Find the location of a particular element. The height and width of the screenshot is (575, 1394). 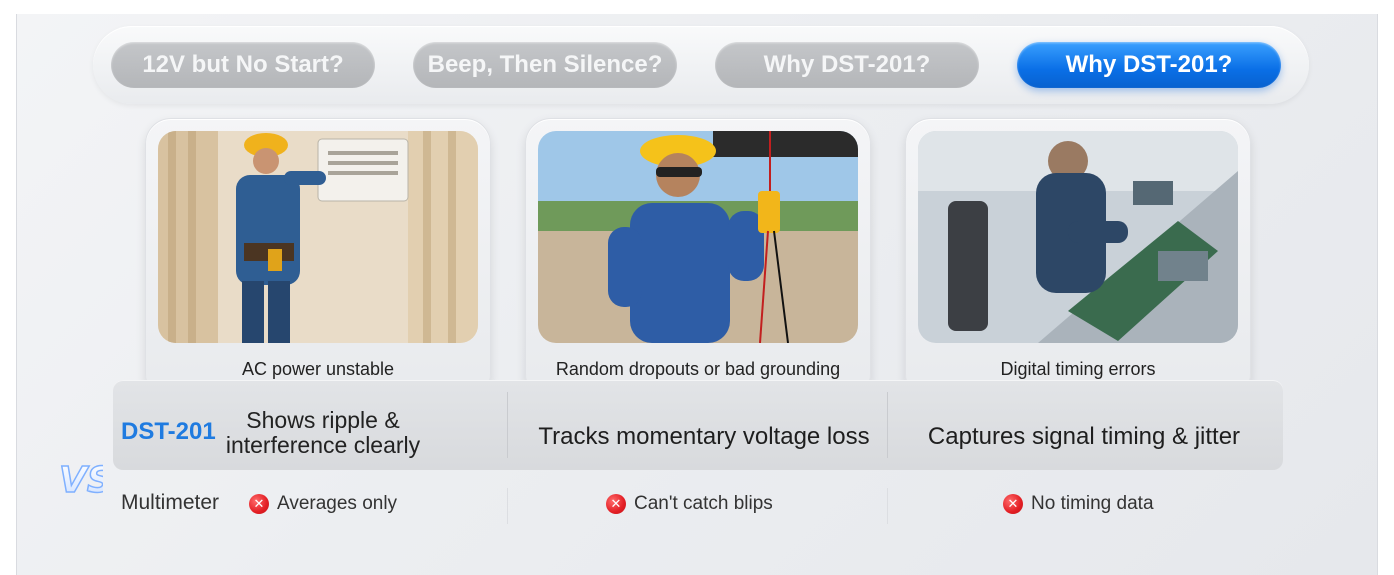

card-dropouts: Random dropouts or bad grounding is located at coordinates (698, 259).